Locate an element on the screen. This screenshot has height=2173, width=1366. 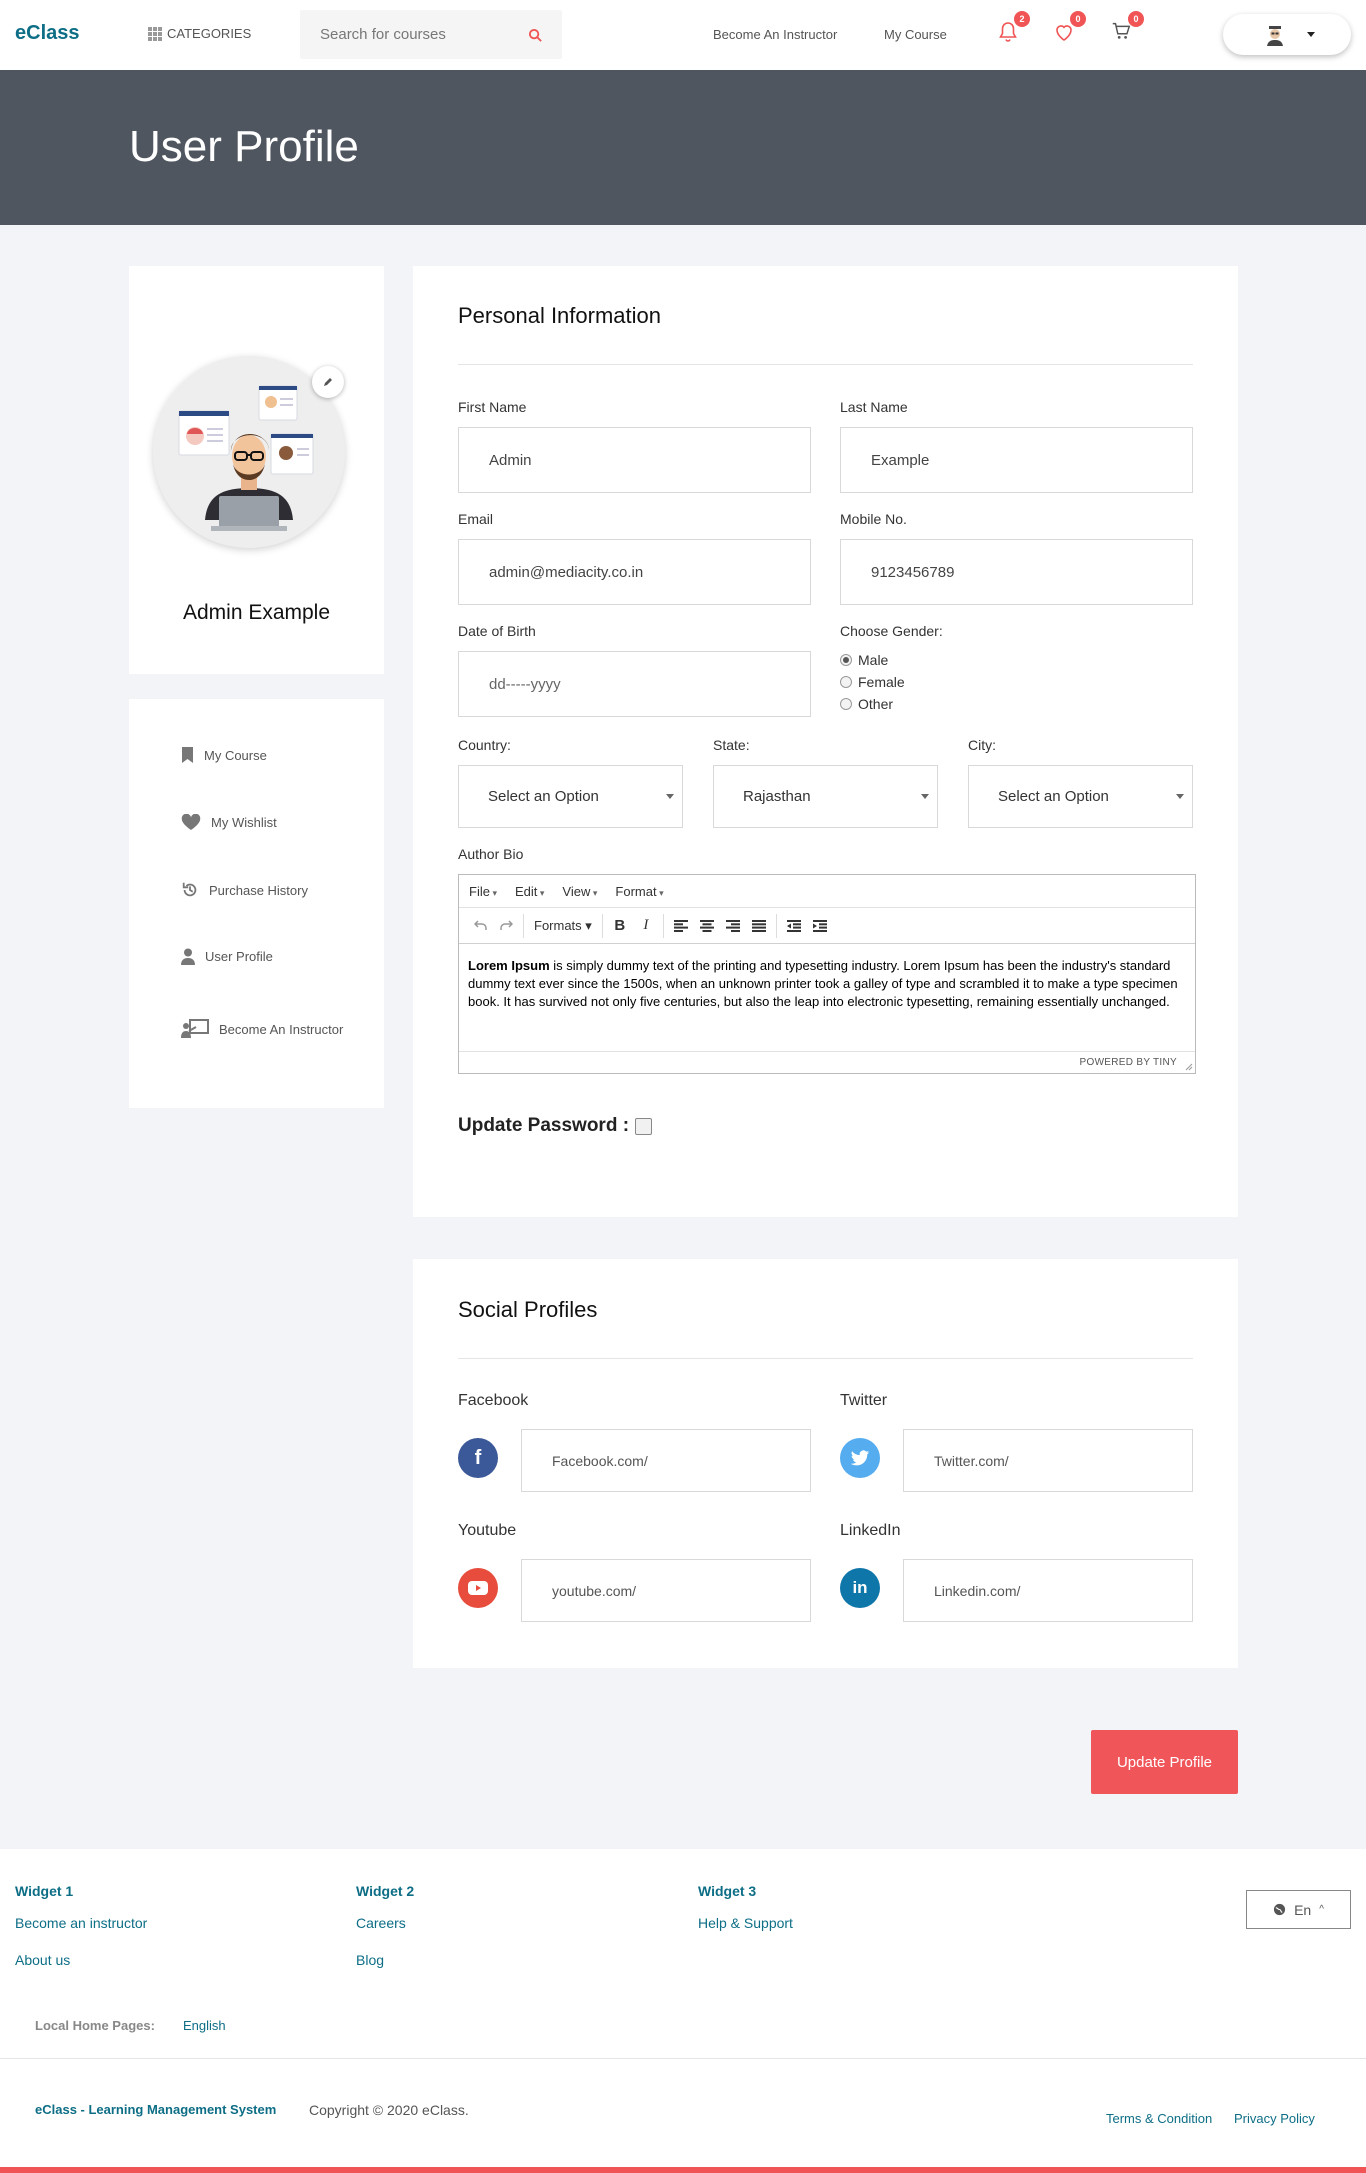
content-bold-text: Lorem Ipsum is located at coordinates (509, 965).